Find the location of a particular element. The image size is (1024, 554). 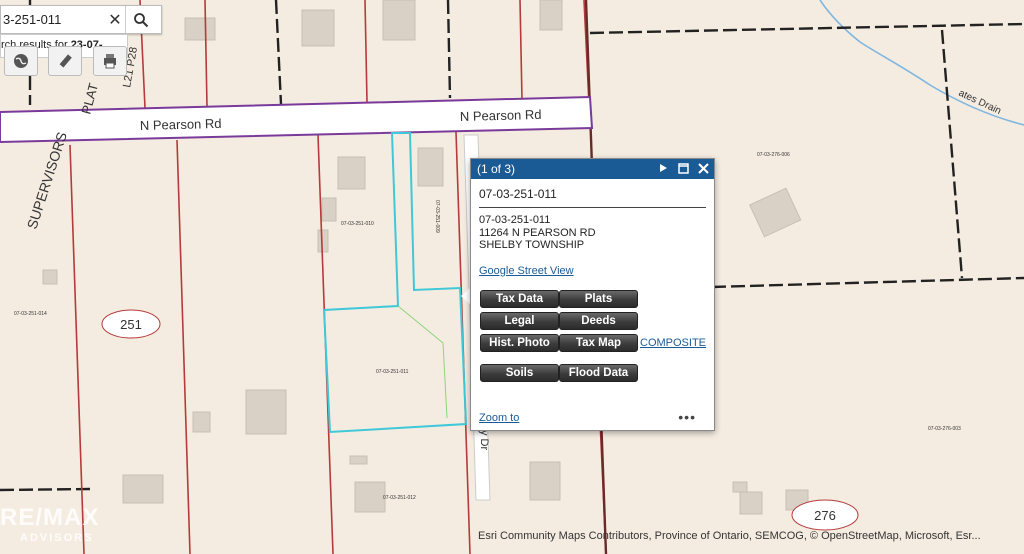

hist-photo-button: Hist. Photo is located at coordinates (519, 343).